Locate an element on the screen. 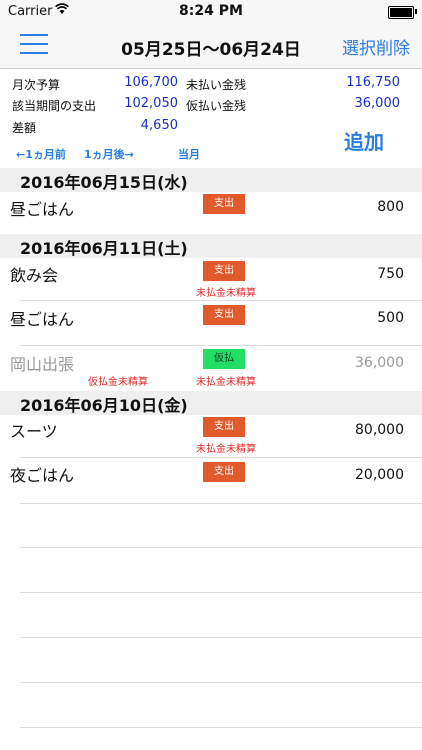  next-month-link: 1ヵ月後→ is located at coordinates (109, 154).